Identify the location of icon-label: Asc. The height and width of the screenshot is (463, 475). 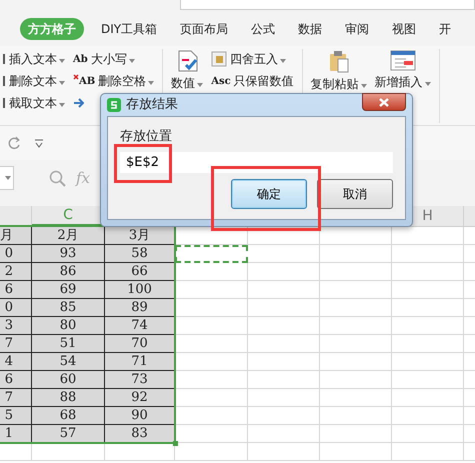
(221, 81).